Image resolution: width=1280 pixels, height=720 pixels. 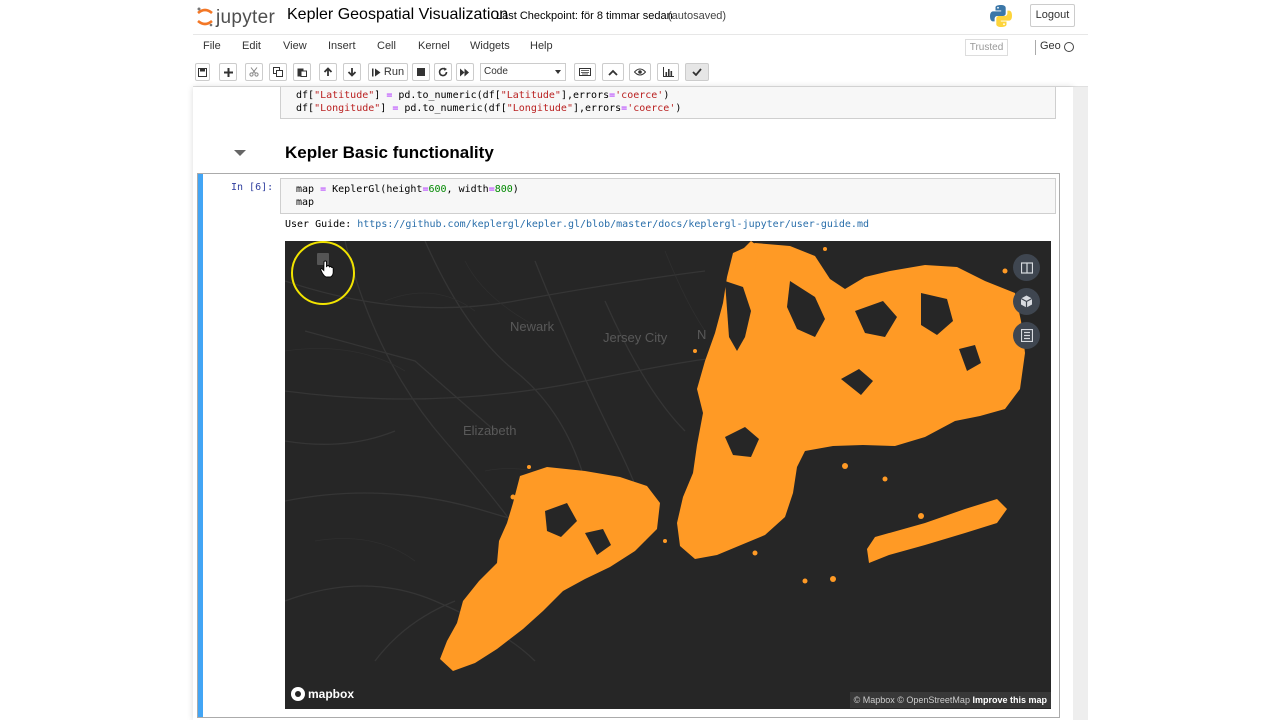 What do you see at coordinates (532, 326) in the screenshot?
I see `place-label-newark: Newark` at bounding box center [532, 326].